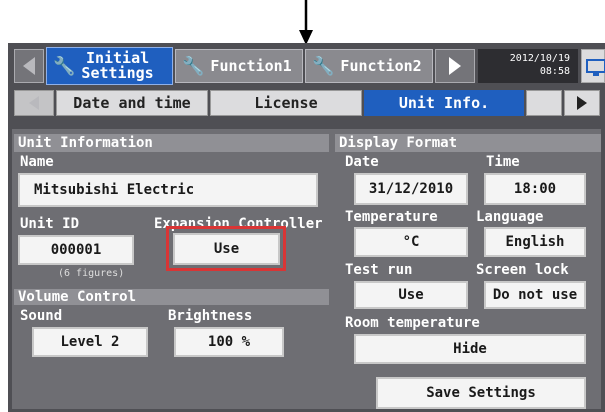  I want to click on brightness-label: Brightness, so click(210, 316).